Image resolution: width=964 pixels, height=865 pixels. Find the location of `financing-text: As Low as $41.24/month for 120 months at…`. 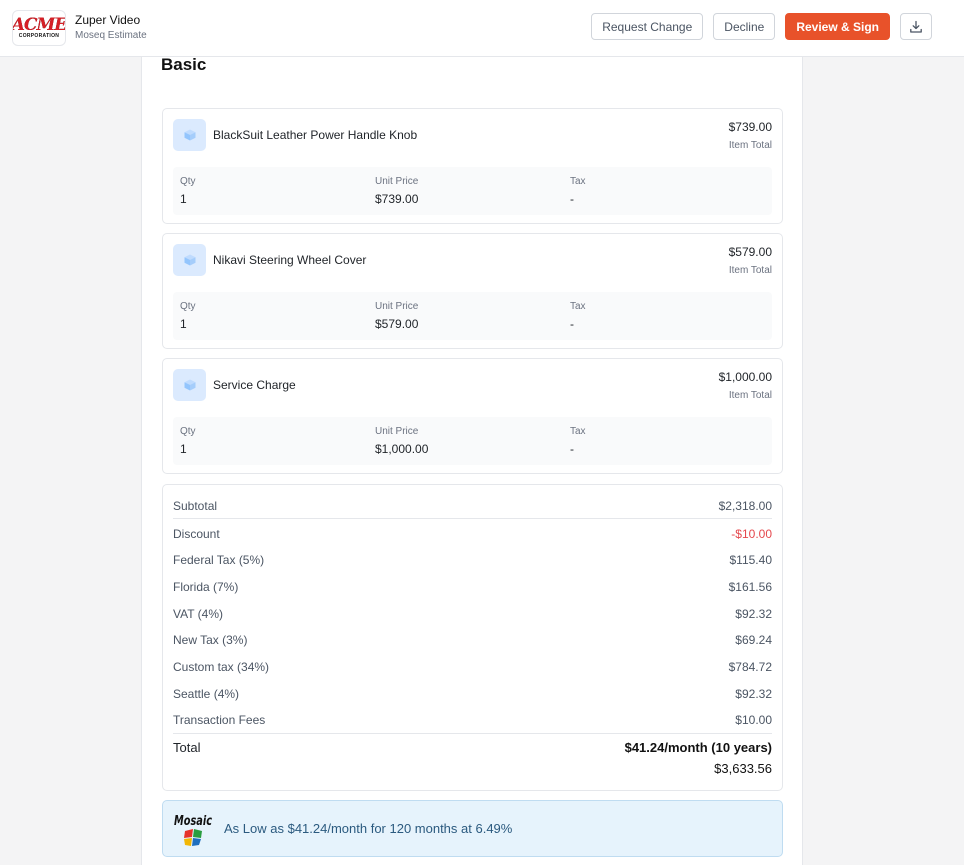

financing-text: As Low as $41.24/month for 120 months at… is located at coordinates (368, 828).